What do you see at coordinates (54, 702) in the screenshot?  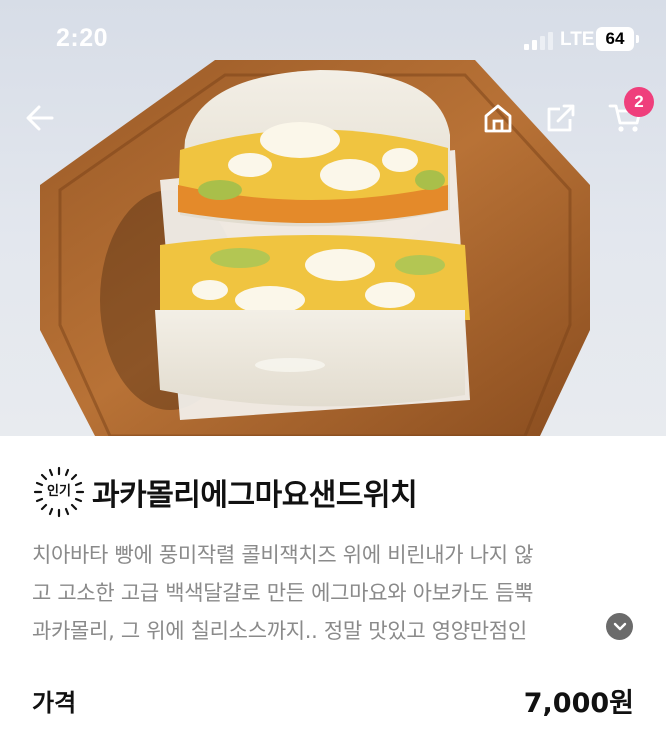 I see `price-label: 가격` at bounding box center [54, 702].